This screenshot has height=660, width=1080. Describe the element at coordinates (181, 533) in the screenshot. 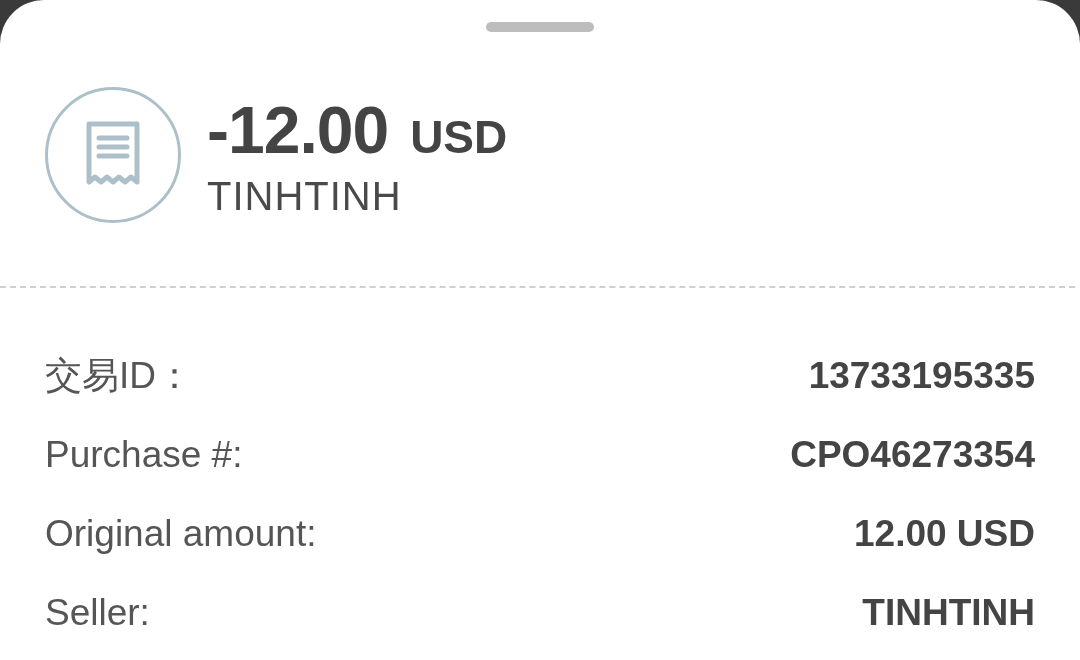

I see `detail-label: Original amount:` at that location.